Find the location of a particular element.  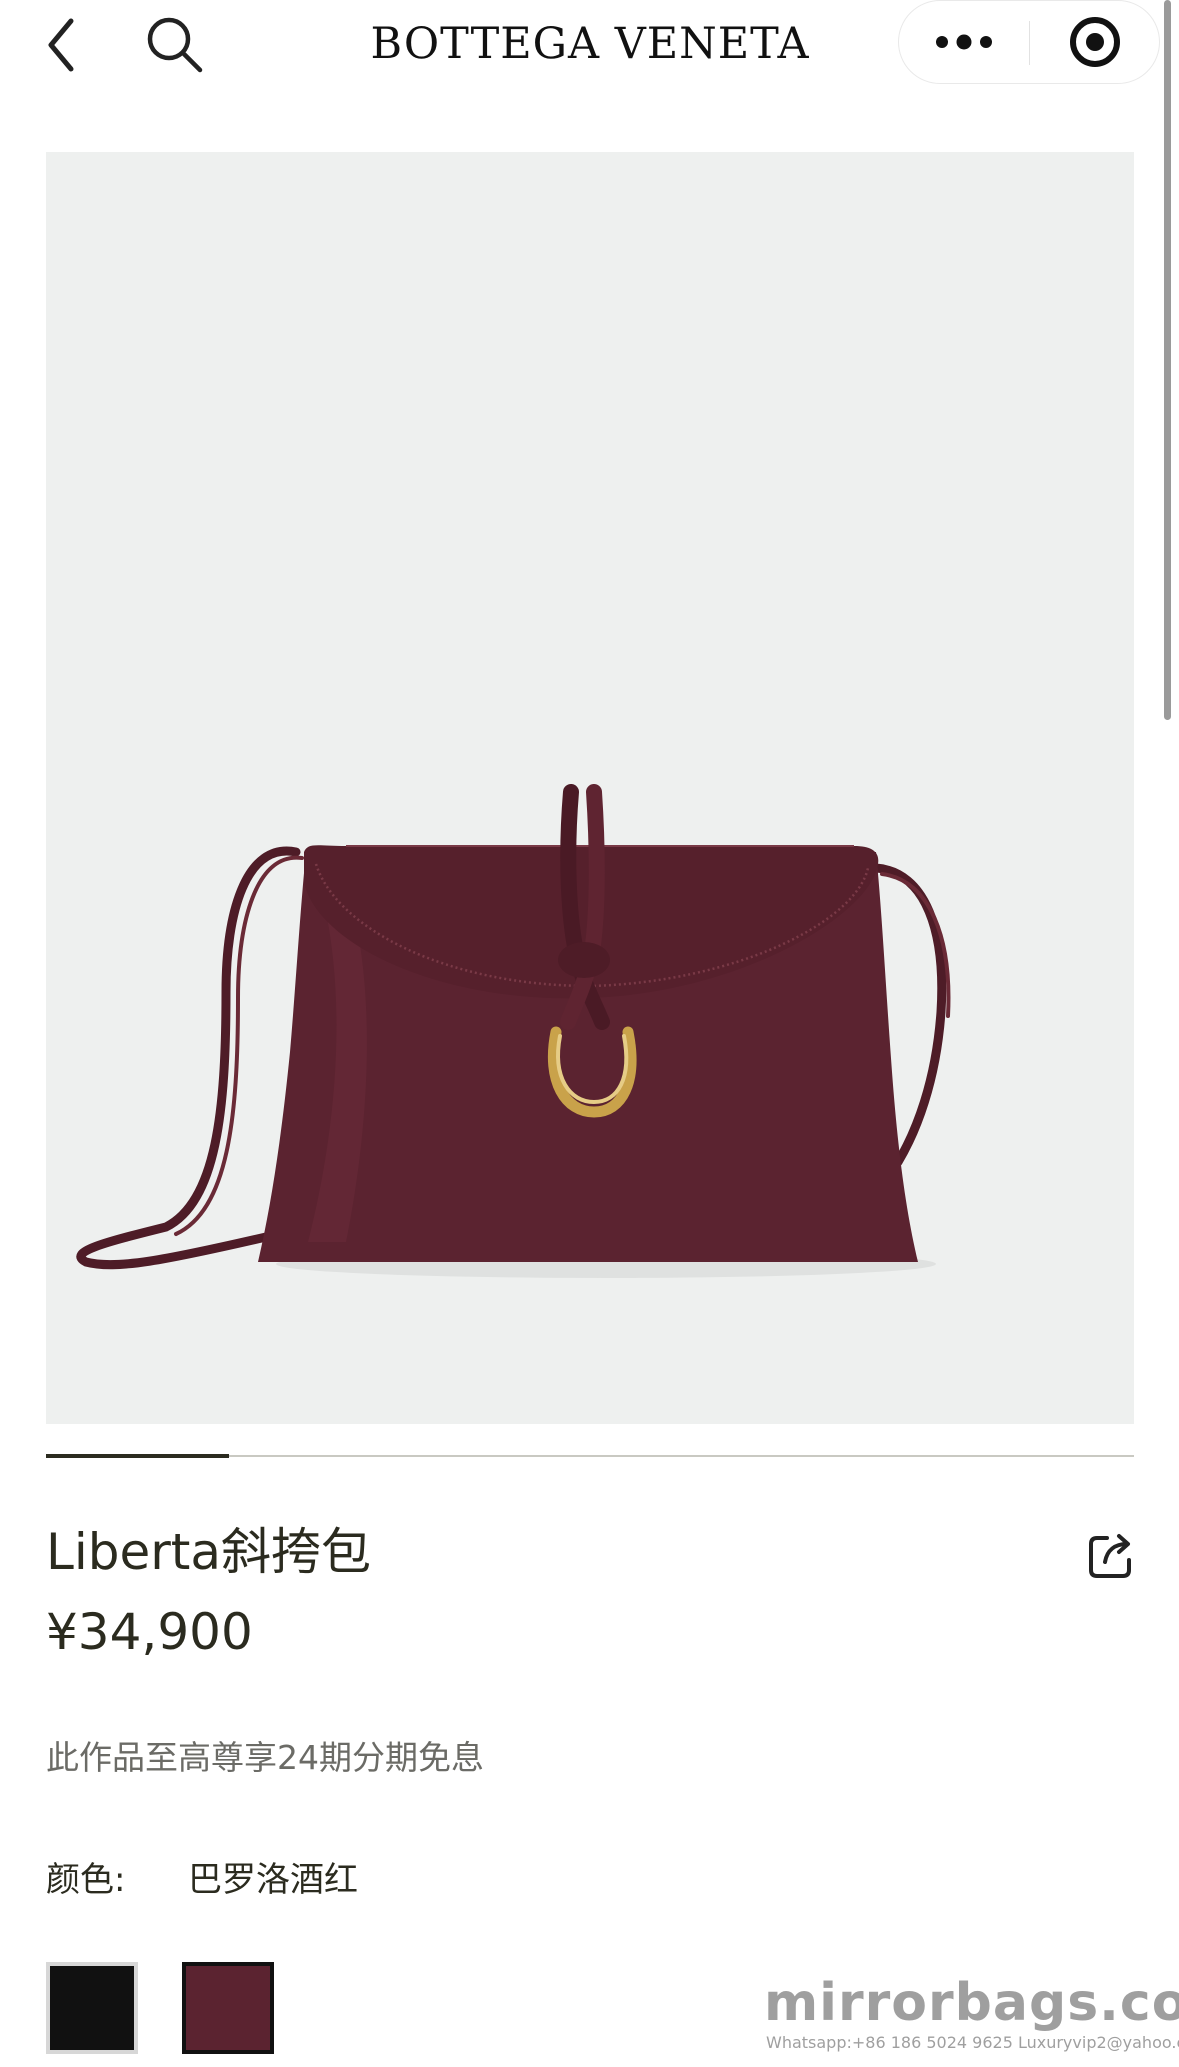

search-icon is located at coordinates (175, 45).